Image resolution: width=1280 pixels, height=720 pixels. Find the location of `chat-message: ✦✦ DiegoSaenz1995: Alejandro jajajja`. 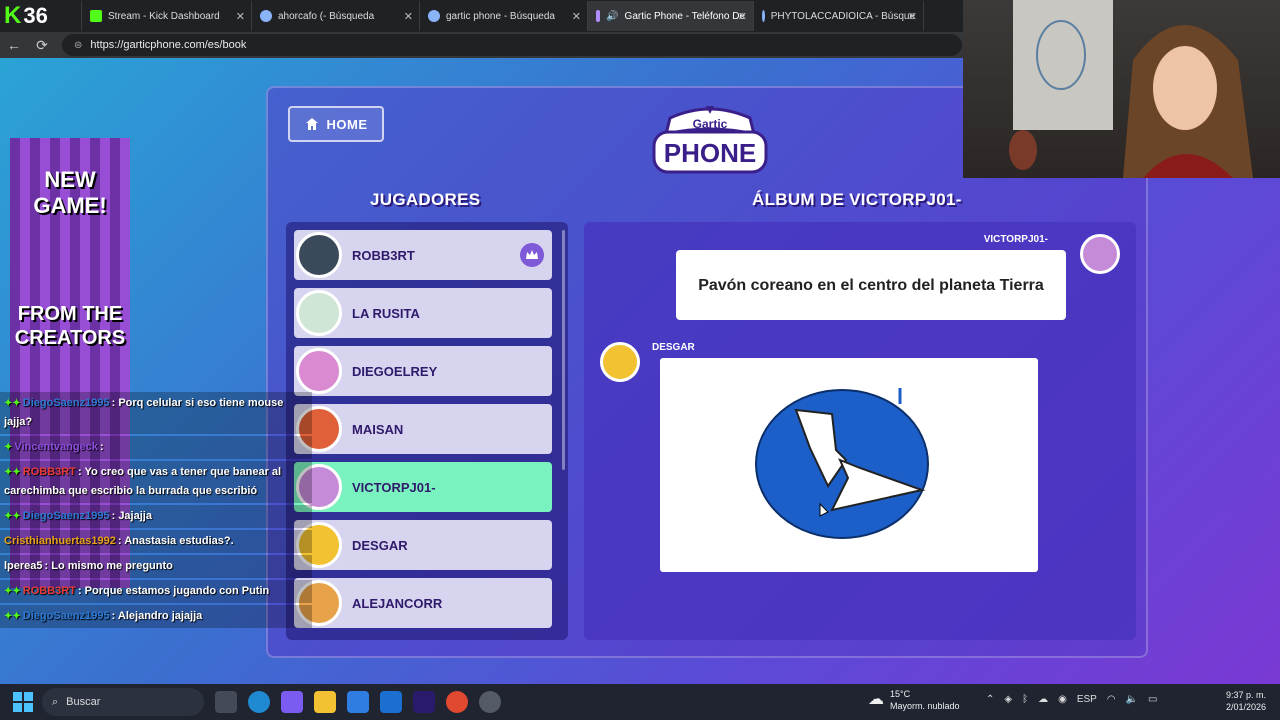

chat-message: ✦✦ DiegoSaenz1995: Alejandro jajajja is located at coordinates (156, 616).